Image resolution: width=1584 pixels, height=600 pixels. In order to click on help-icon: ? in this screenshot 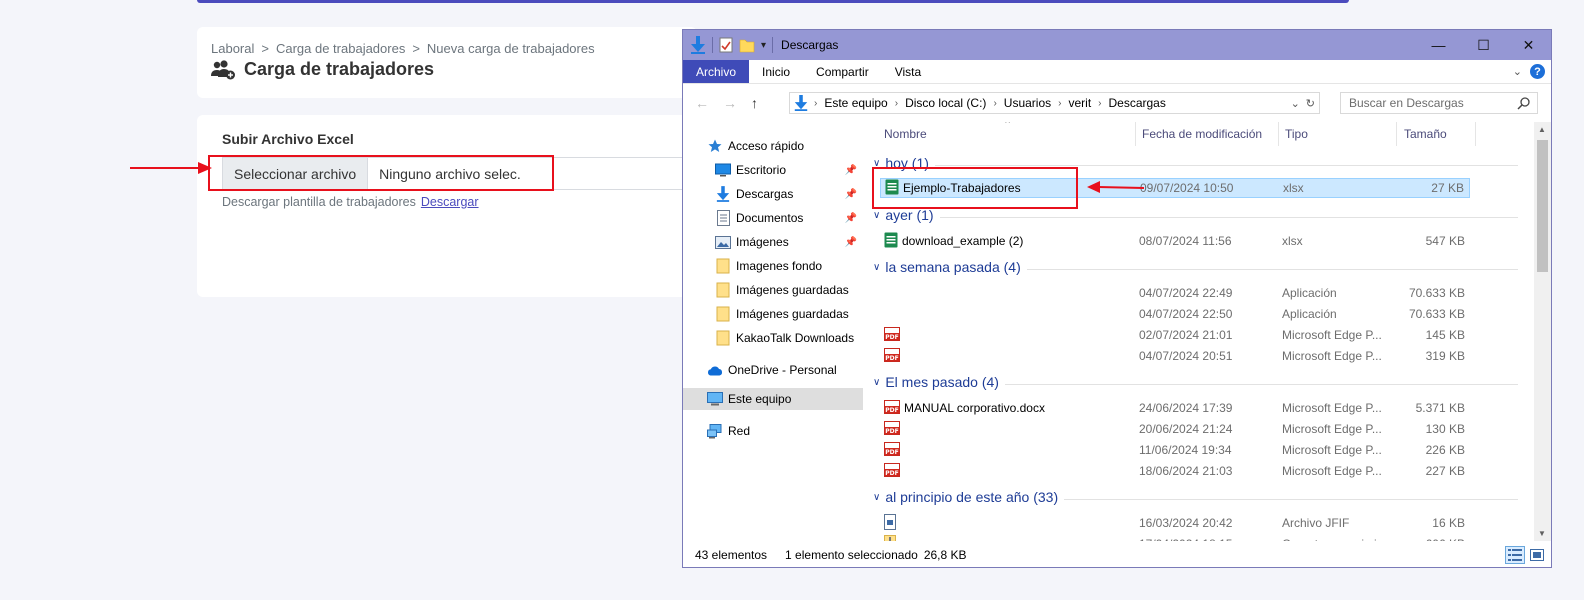, I will do `click(1537, 71)`.